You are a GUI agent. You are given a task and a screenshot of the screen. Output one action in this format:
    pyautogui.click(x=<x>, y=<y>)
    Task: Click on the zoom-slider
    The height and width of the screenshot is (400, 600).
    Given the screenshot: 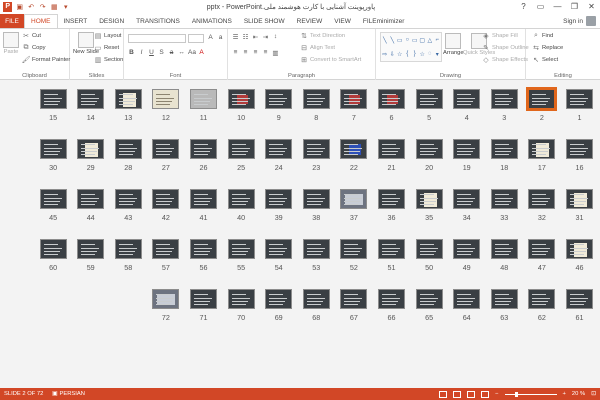 What is the action you would take?
    pyautogui.click(x=530, y=394)
    